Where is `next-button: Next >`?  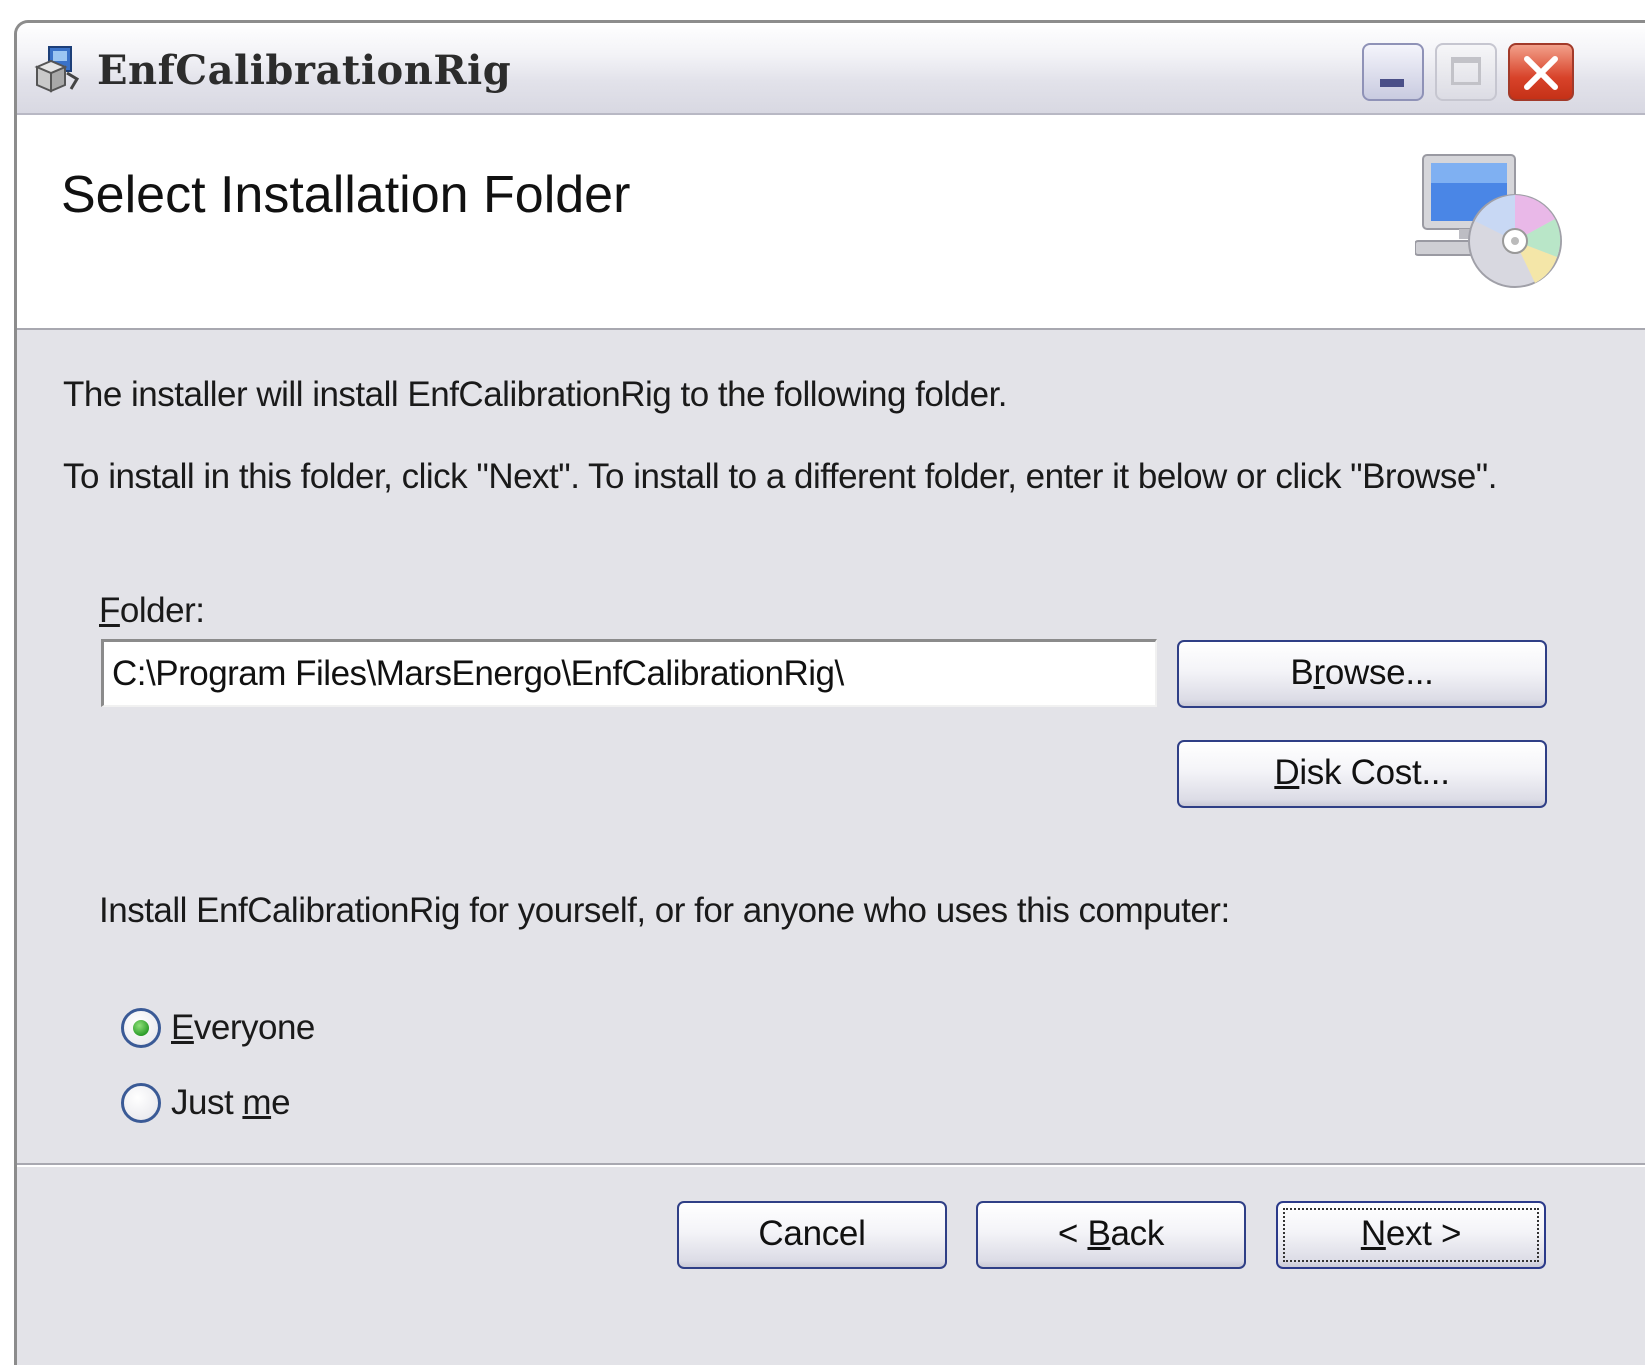
next-button: Next > is located at coordinates (1411, 1235).